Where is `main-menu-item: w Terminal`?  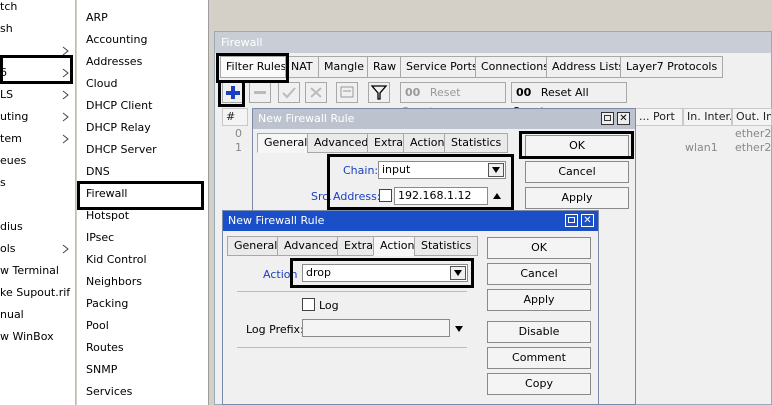 main-menu-item: w Terminal is located at coordinates (38, 271).